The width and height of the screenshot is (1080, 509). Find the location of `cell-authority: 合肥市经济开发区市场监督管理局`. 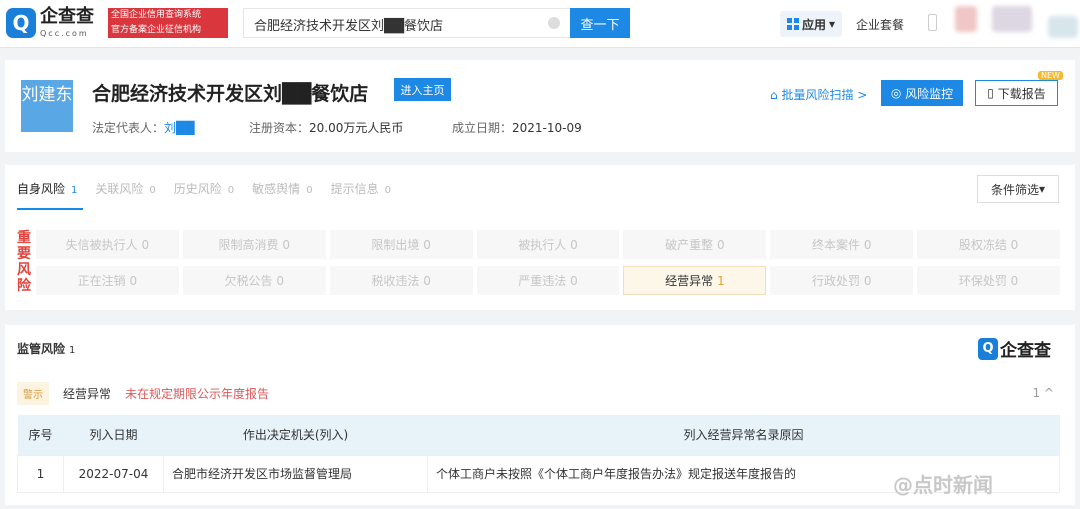

cell-authority: 合肥市经济开发区市场监督管理局 is located at coordinates (295, 473).